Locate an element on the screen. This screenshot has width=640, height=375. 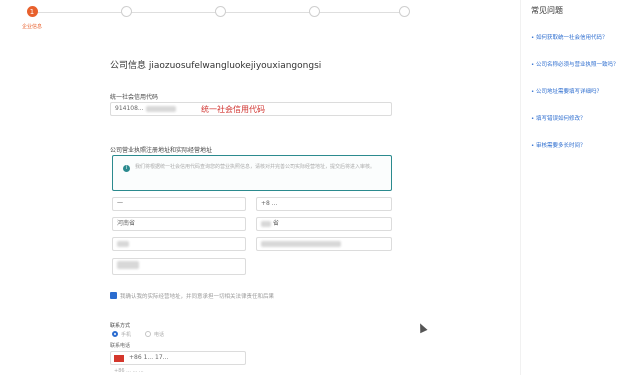
progress-stepper: 1 企业信息 is located at coordinates (215, 20).